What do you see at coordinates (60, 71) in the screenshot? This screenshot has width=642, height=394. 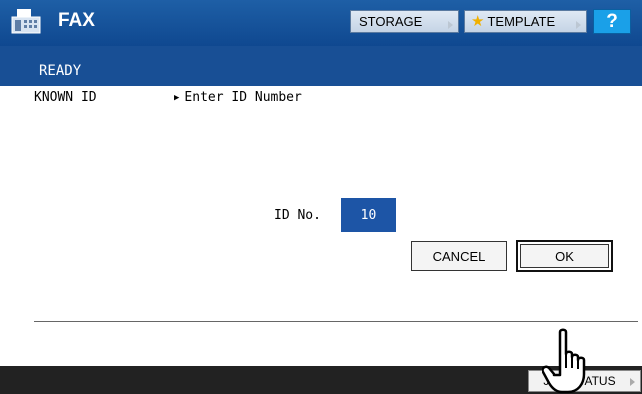 I see `status-message: READY` at bounding box center [60, 71].